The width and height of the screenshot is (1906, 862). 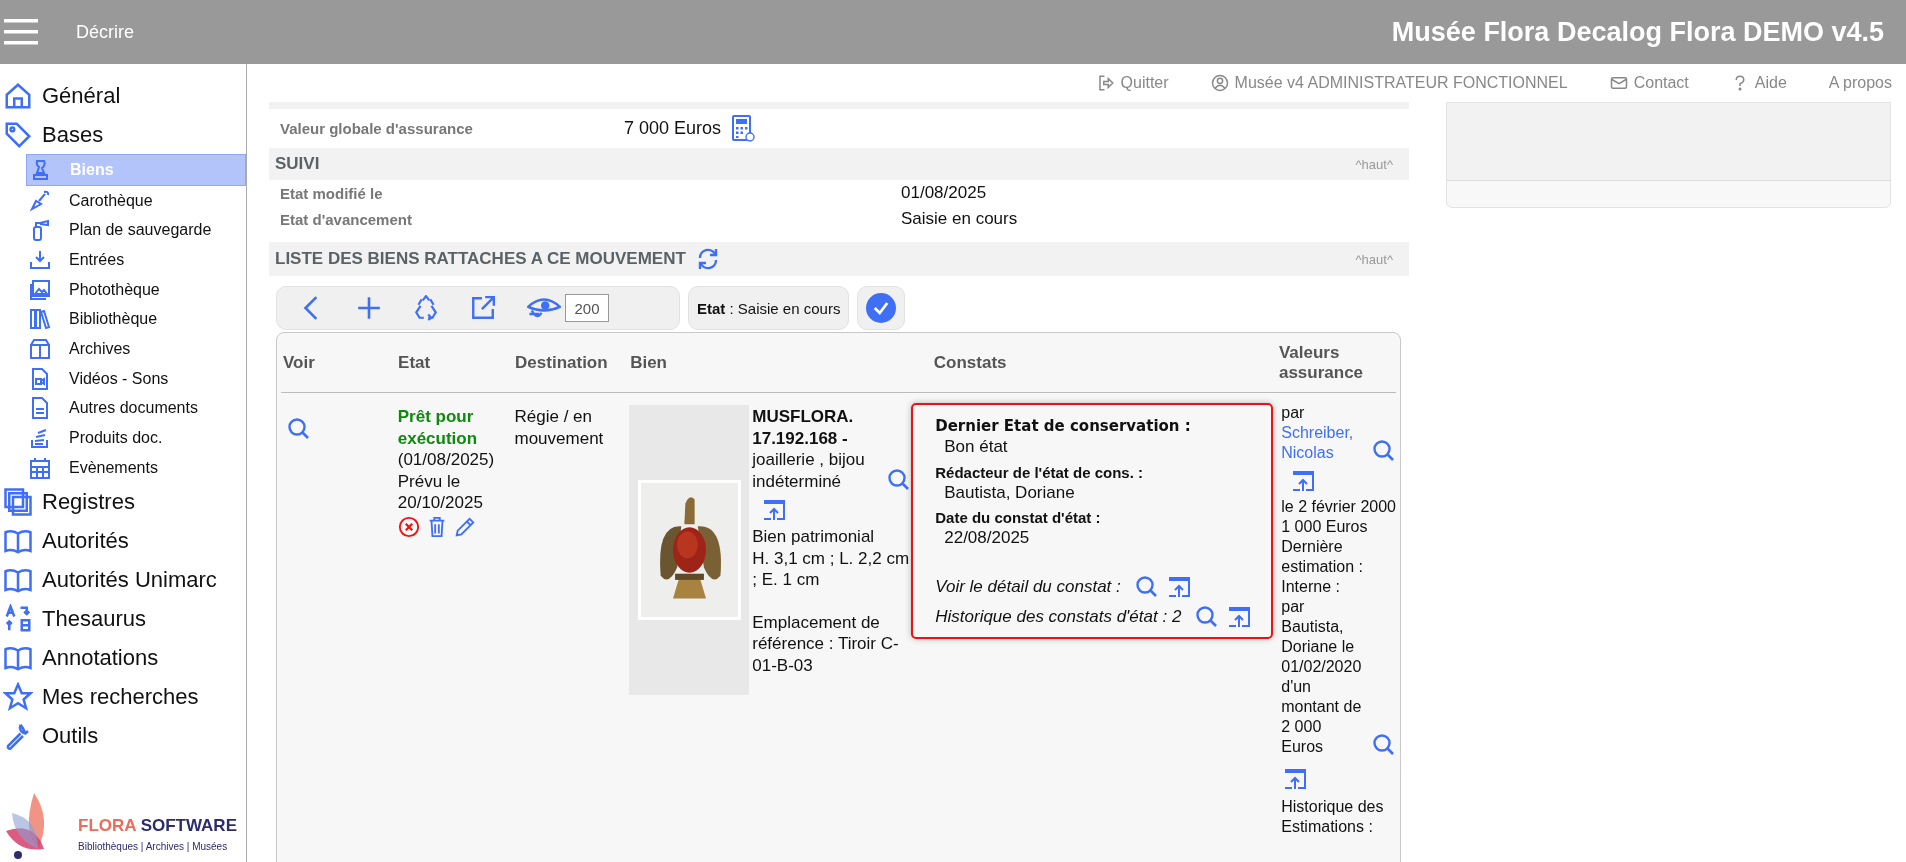 What do you see at coordinates (105, 32) in the screenshot?
I see `section-title: Décrire` at bounding box center [105, 32].